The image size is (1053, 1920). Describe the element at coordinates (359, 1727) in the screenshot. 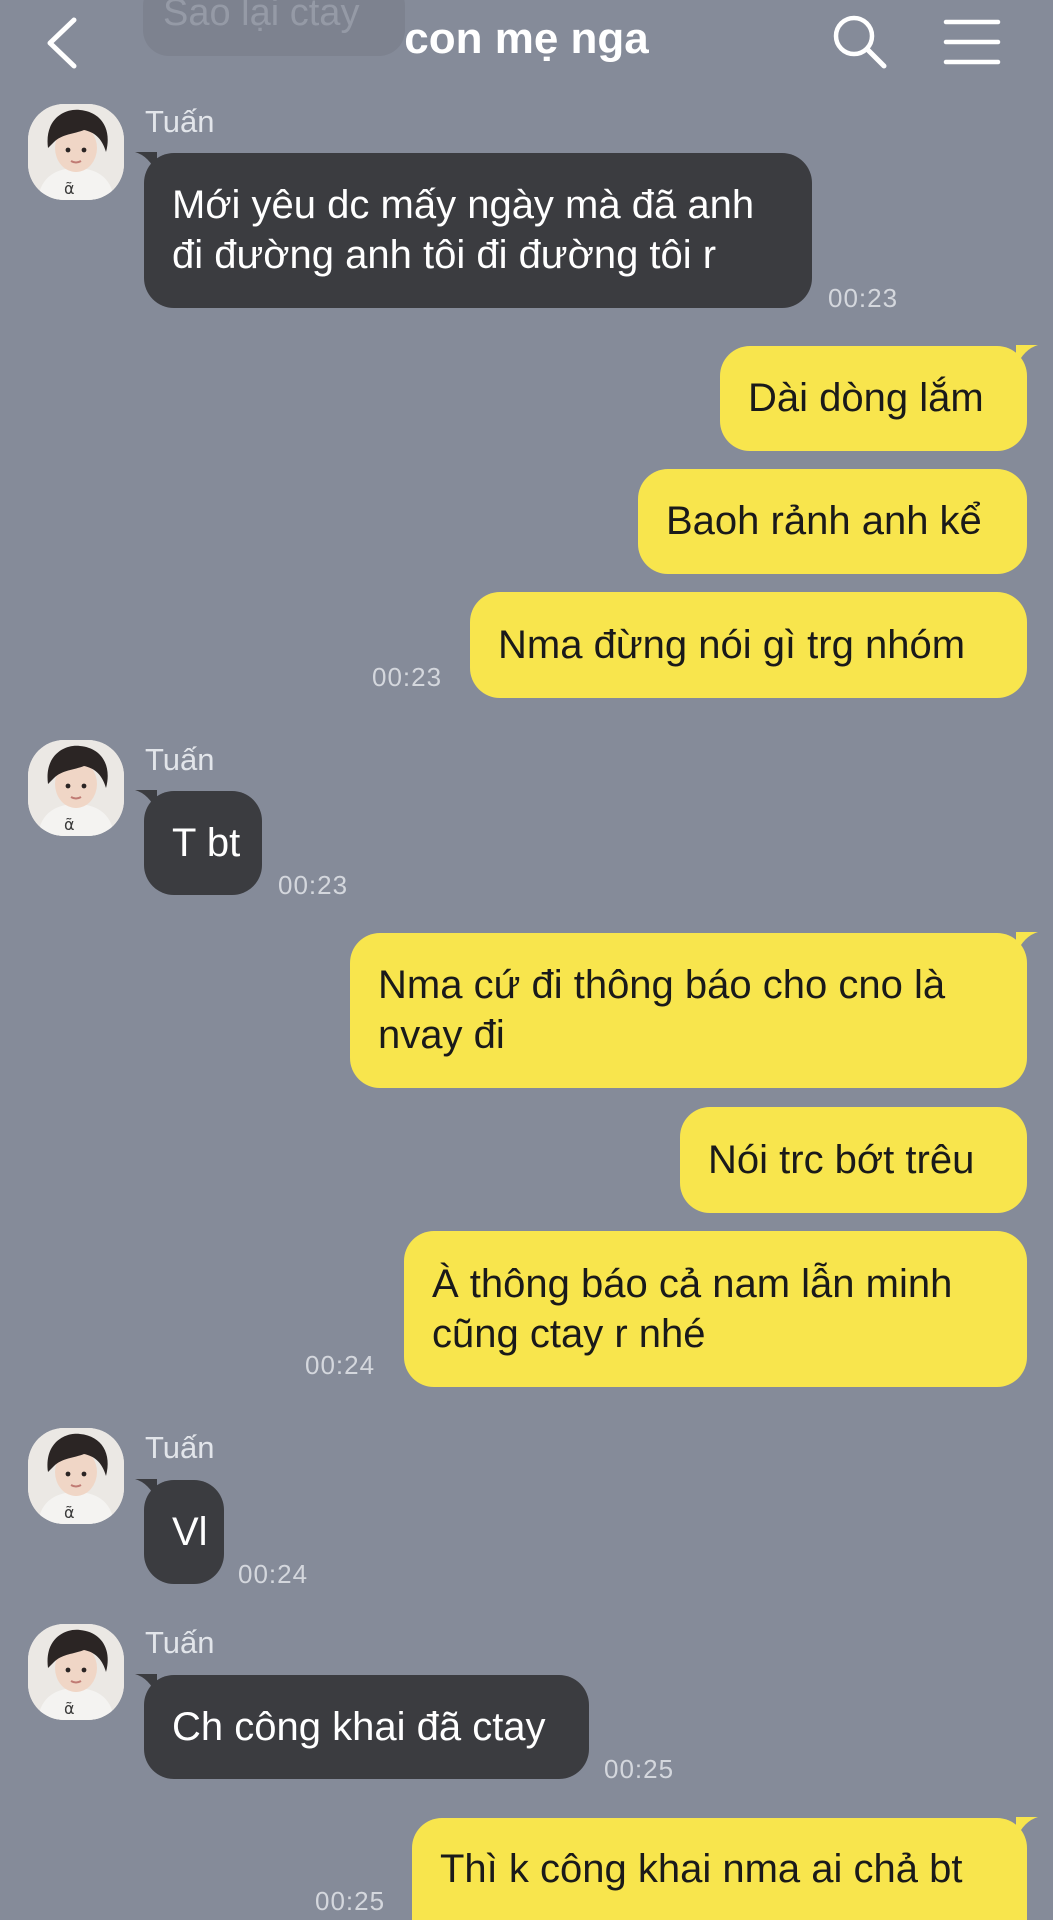

I see `message-text-line: Ch công khai đã ctay` at that location.